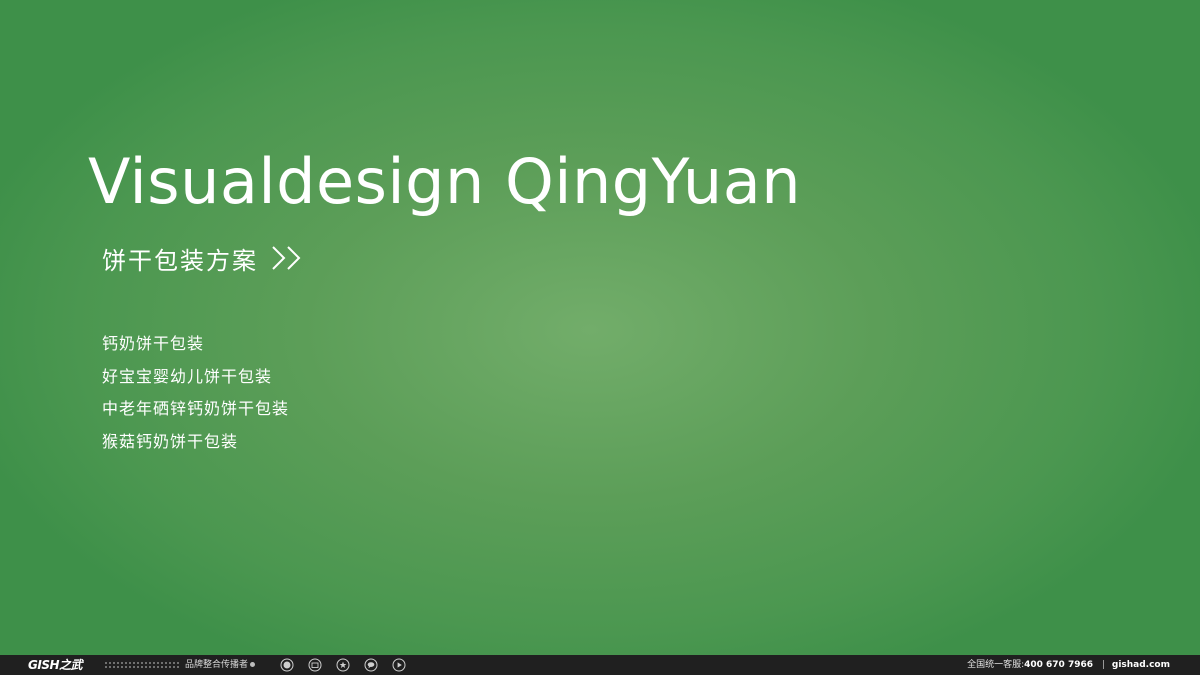 The height and width of the screenshot is (675, 1200). I want to click on star-icon, so click(343, 665).